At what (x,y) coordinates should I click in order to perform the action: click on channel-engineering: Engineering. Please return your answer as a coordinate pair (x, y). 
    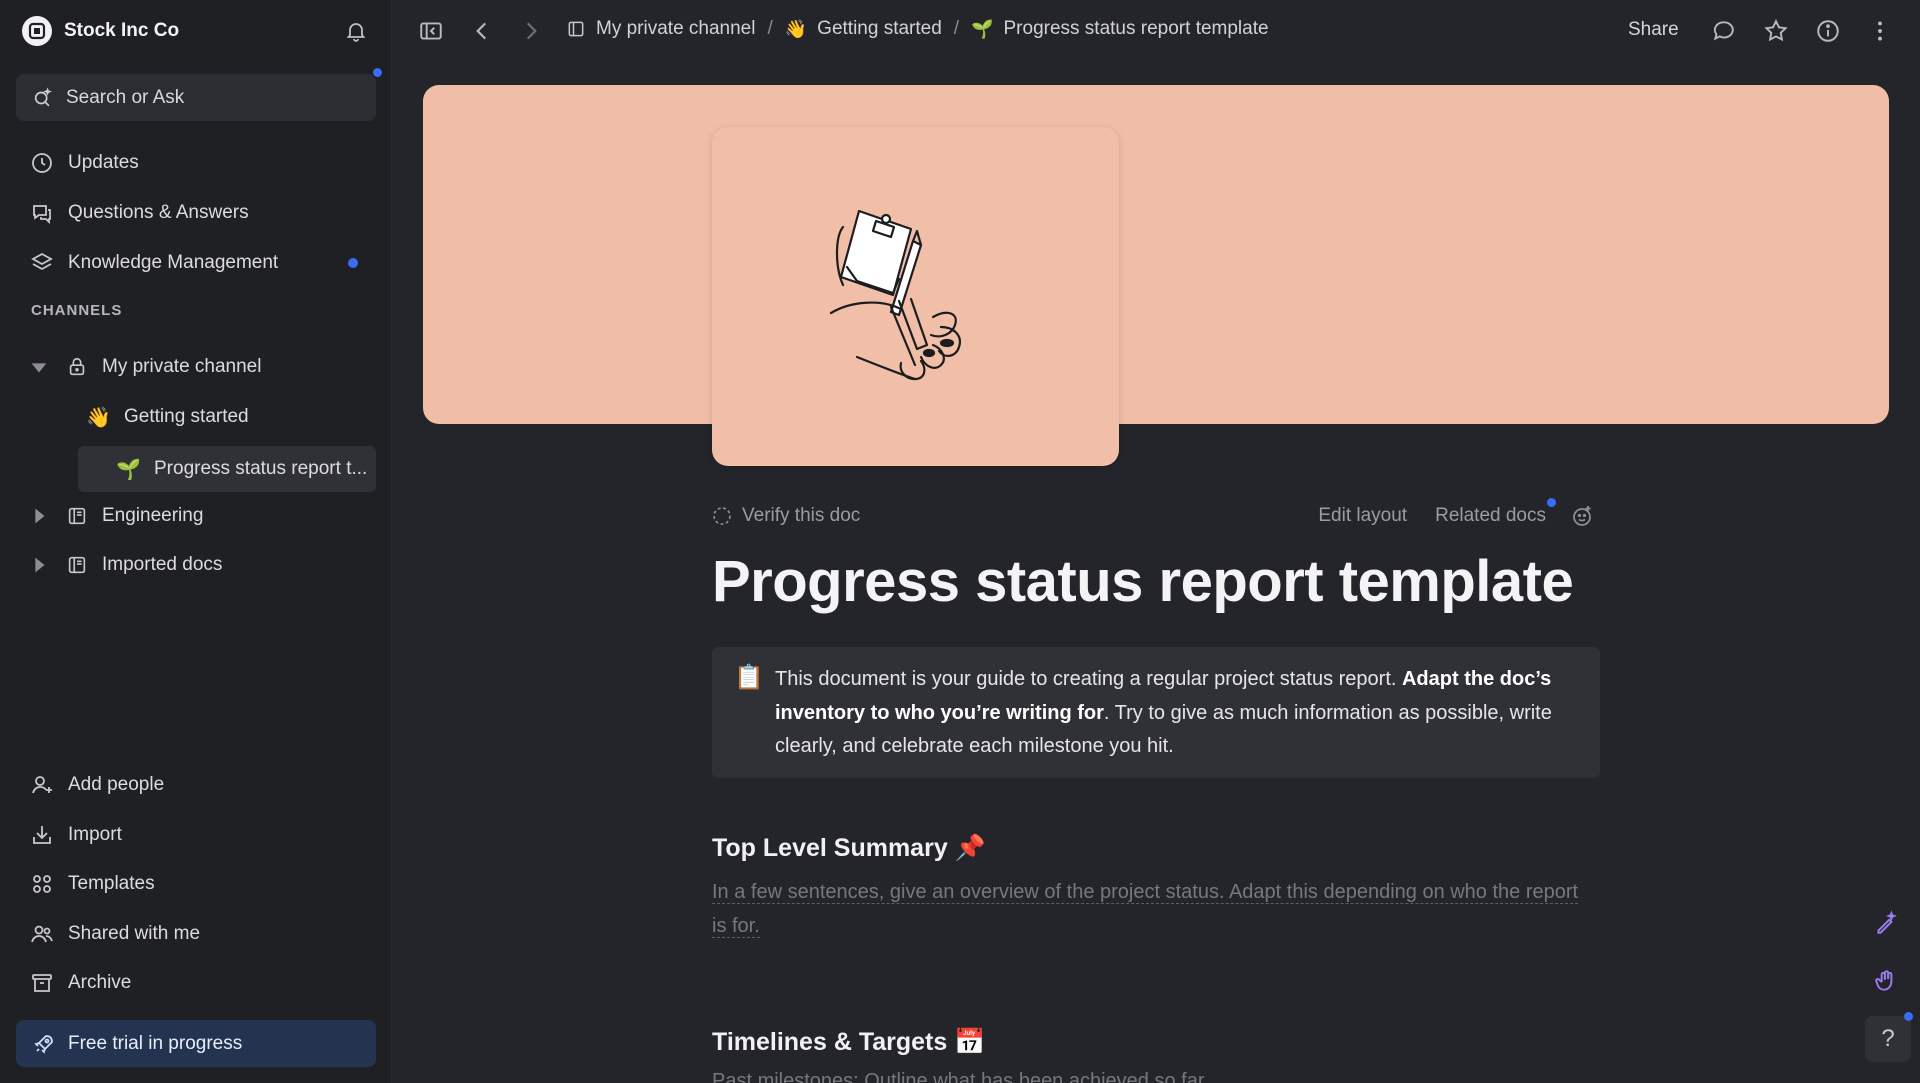
    Looking at the image, I should click on (115, 516).